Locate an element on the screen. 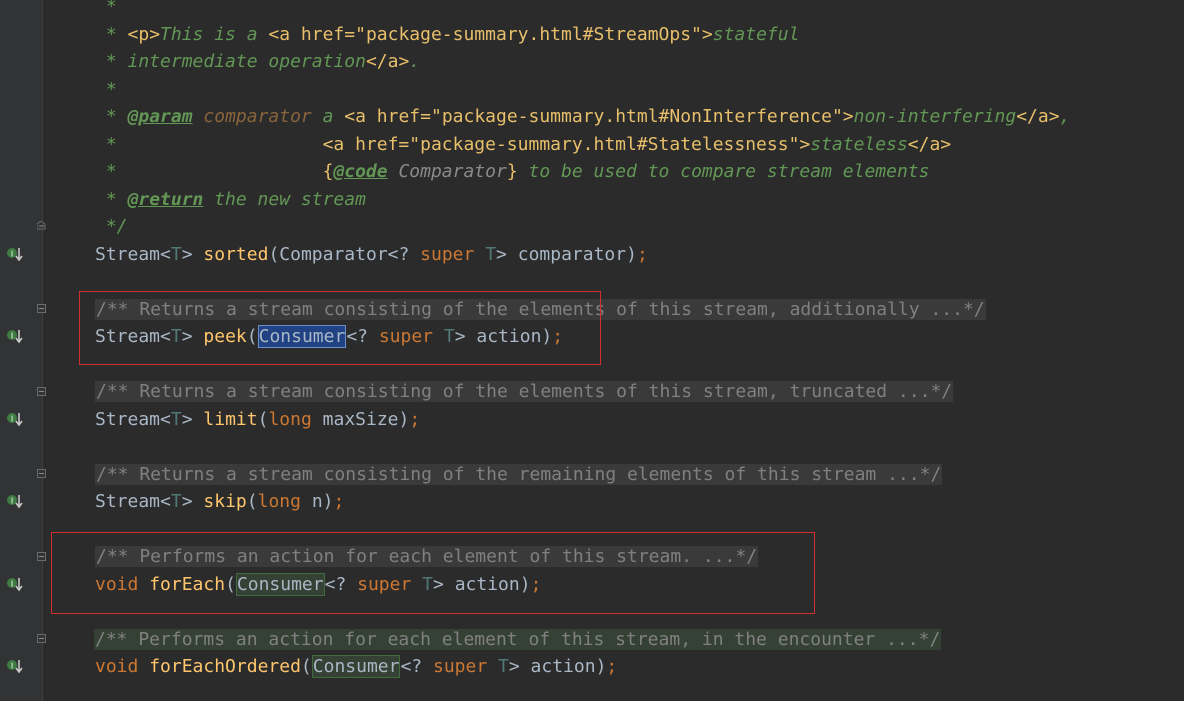 Image resolution: width=1184 pixels, height=701 pixels. annotation-box-peek is located at coordinates (340, 328).